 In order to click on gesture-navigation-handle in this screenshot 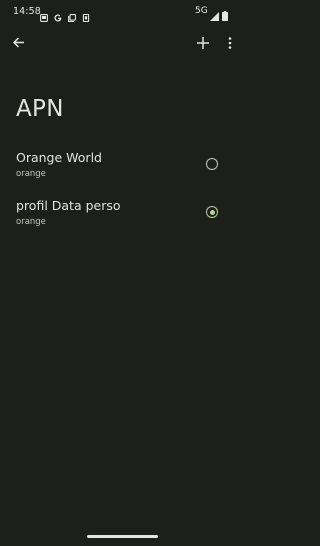, I will do `click(122, 536)`.